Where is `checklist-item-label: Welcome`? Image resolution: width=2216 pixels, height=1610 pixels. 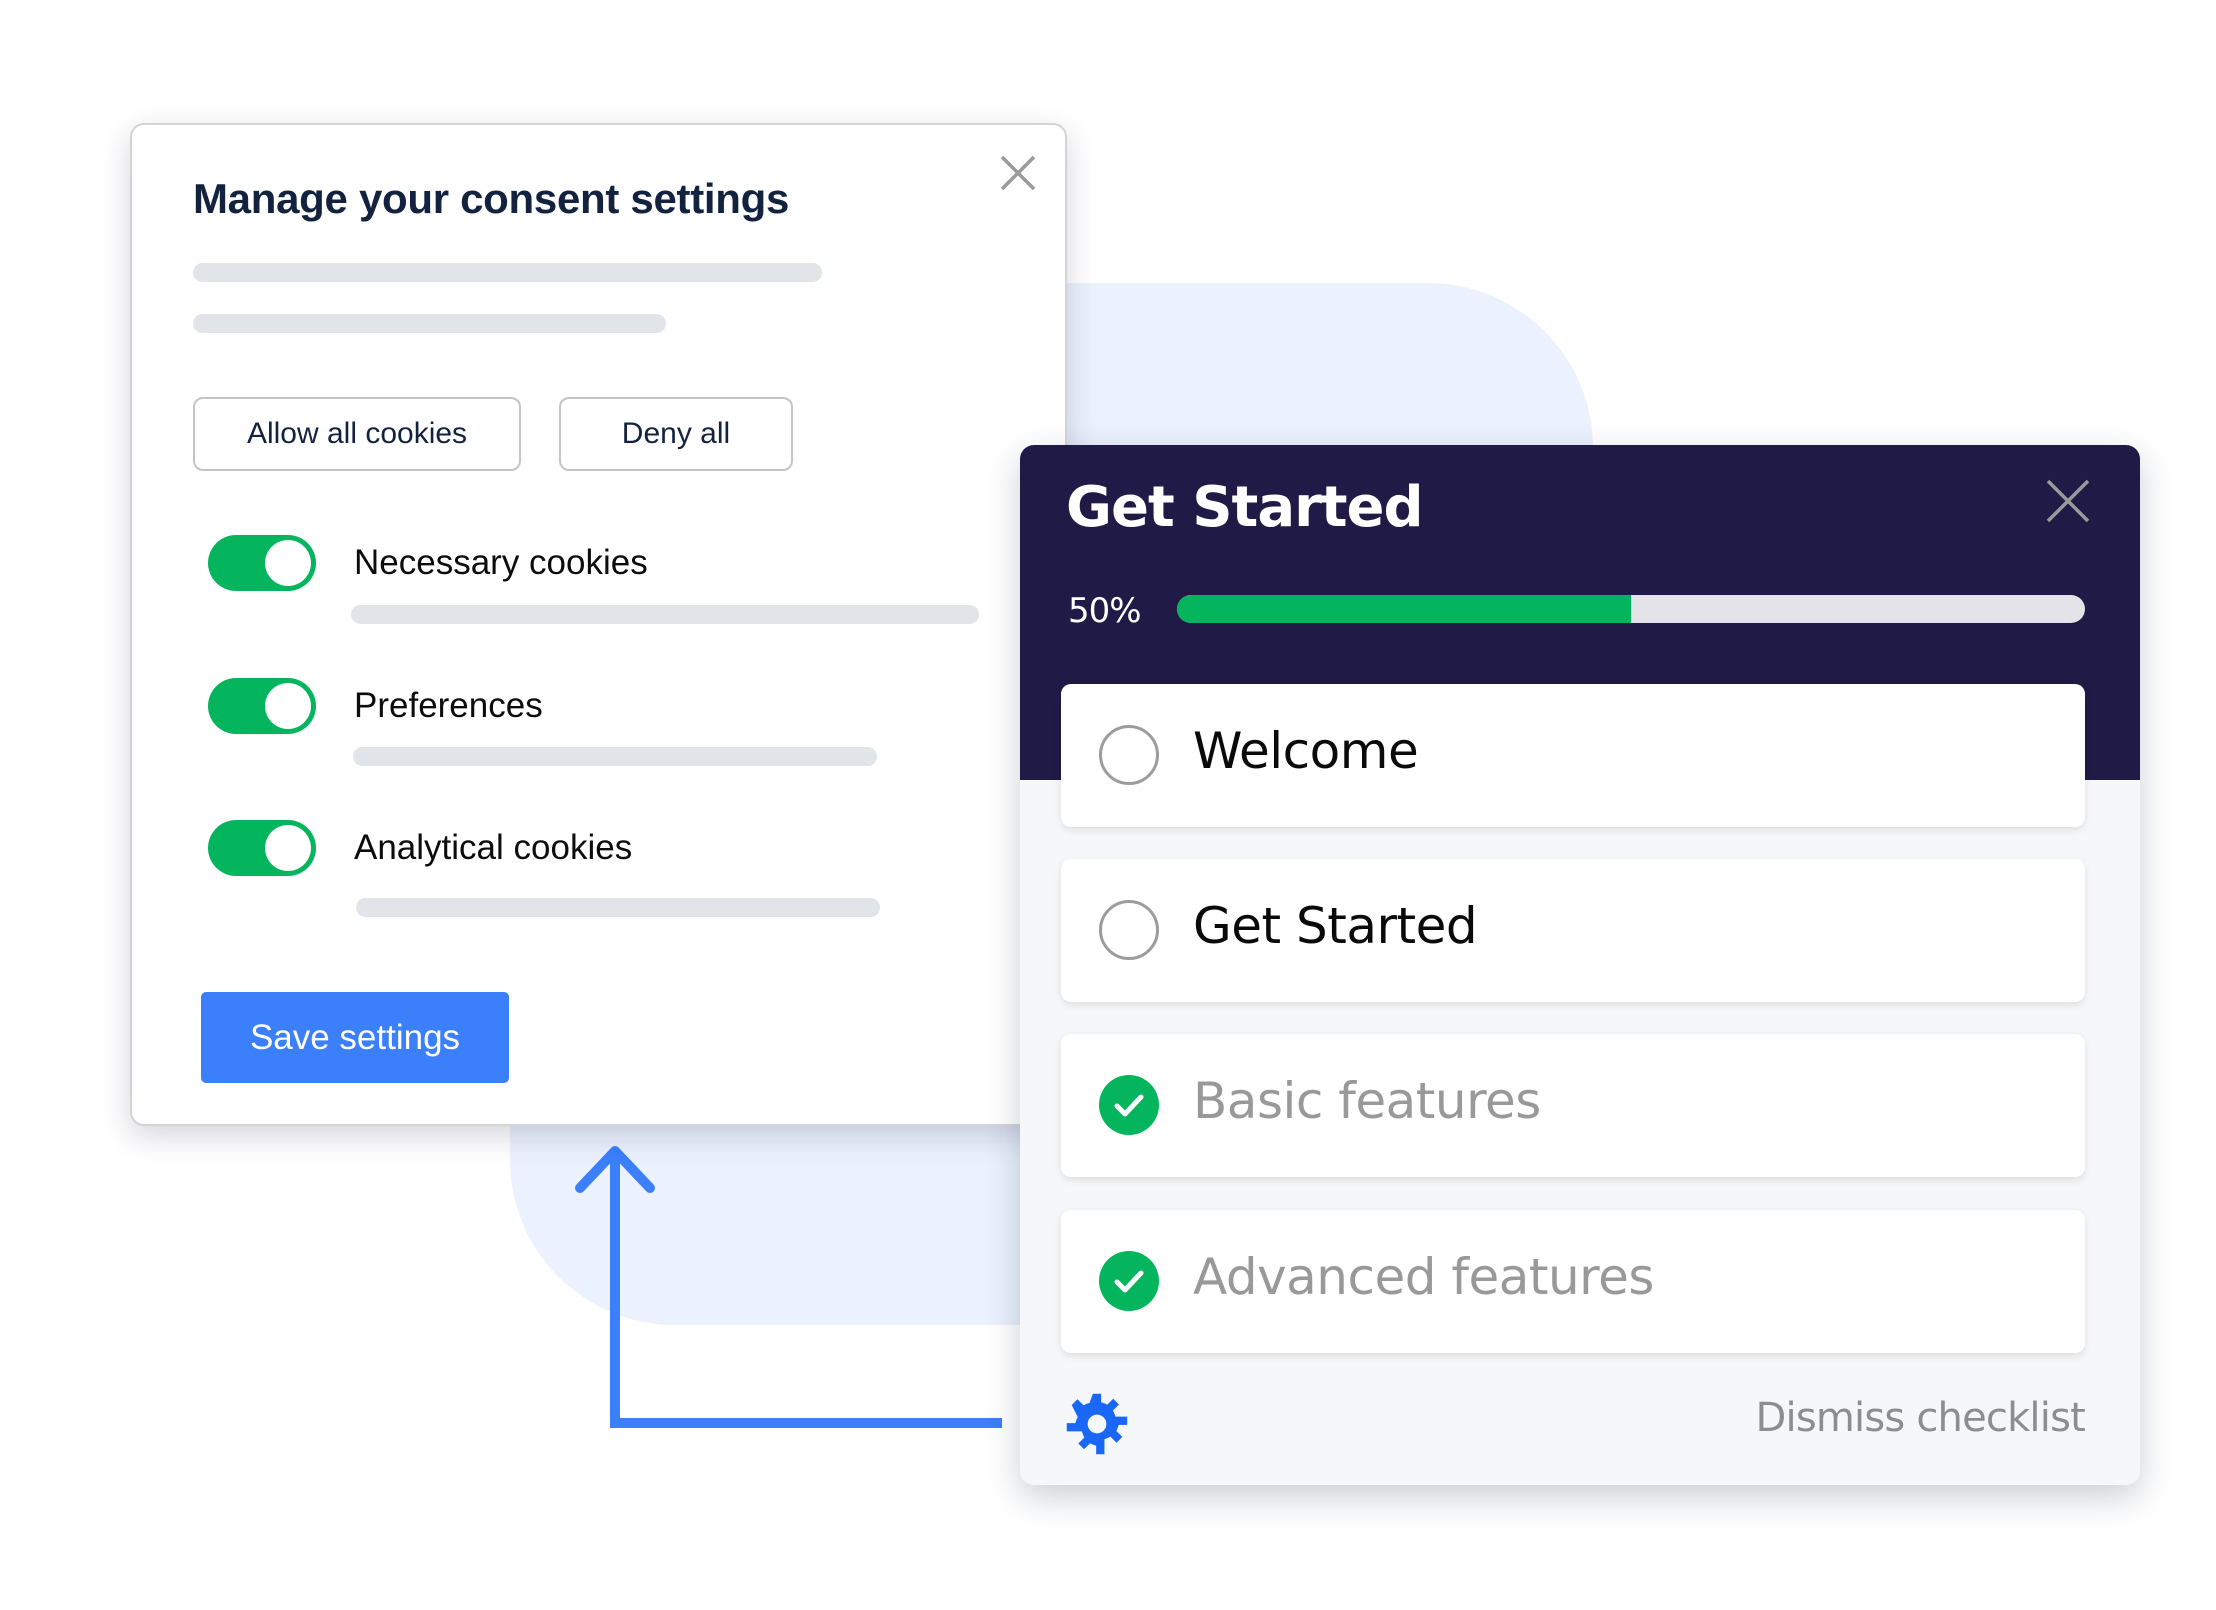 checklist-item-label: Welcome is located at coordinates (1306, 751).